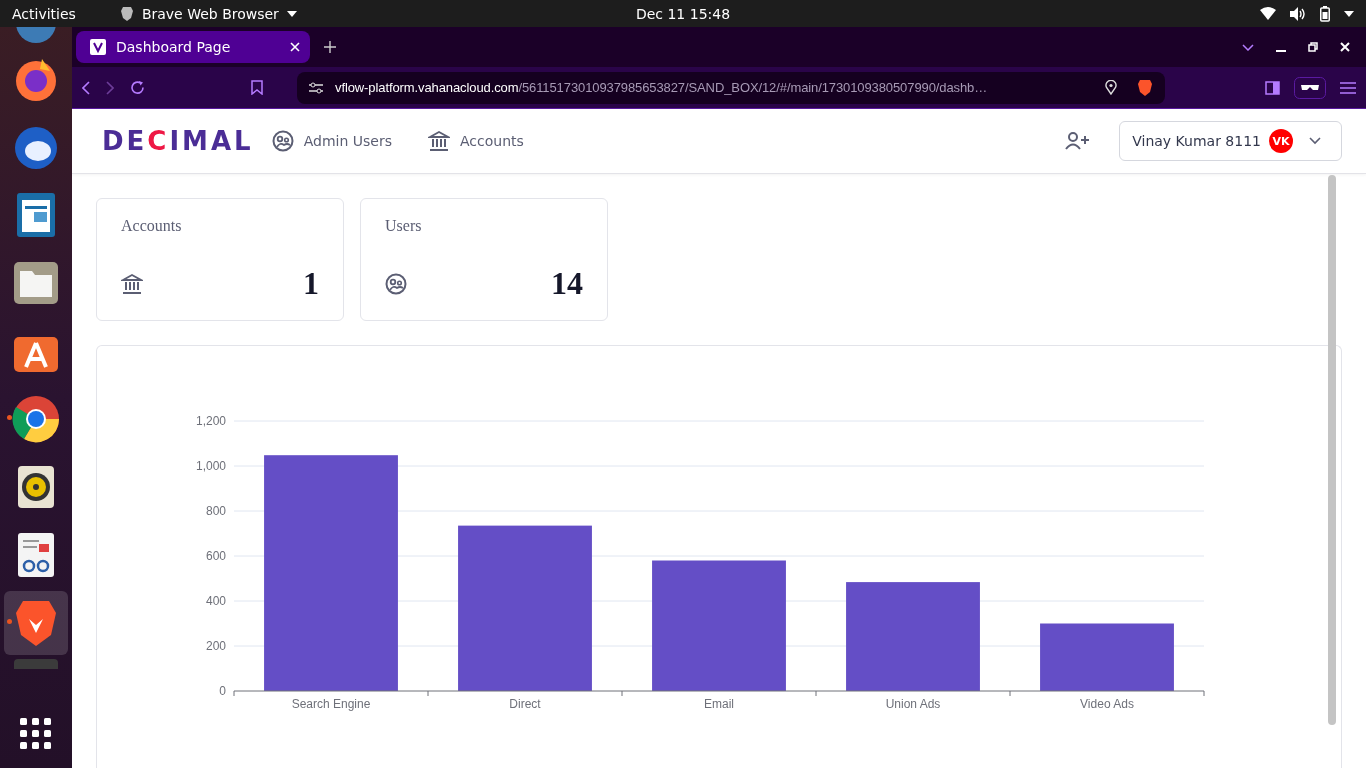 The width and height of the screenshot is (1366, 768). What do you see at coordinates (210, 421) in the screenshot?
I see `axis-label: 1,200` at bounding box center [210, 421].